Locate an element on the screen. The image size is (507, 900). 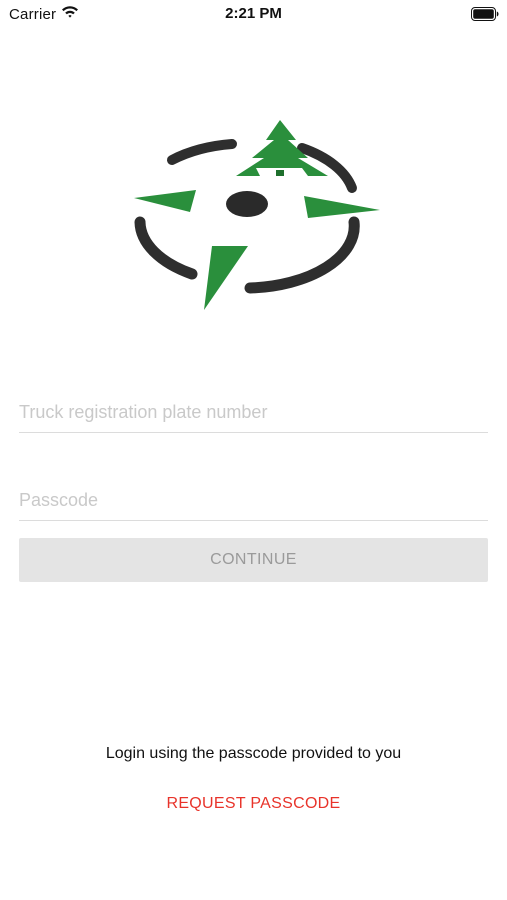
status-bar: Carrier 2:21 PM is located at coordinates (253, 15).